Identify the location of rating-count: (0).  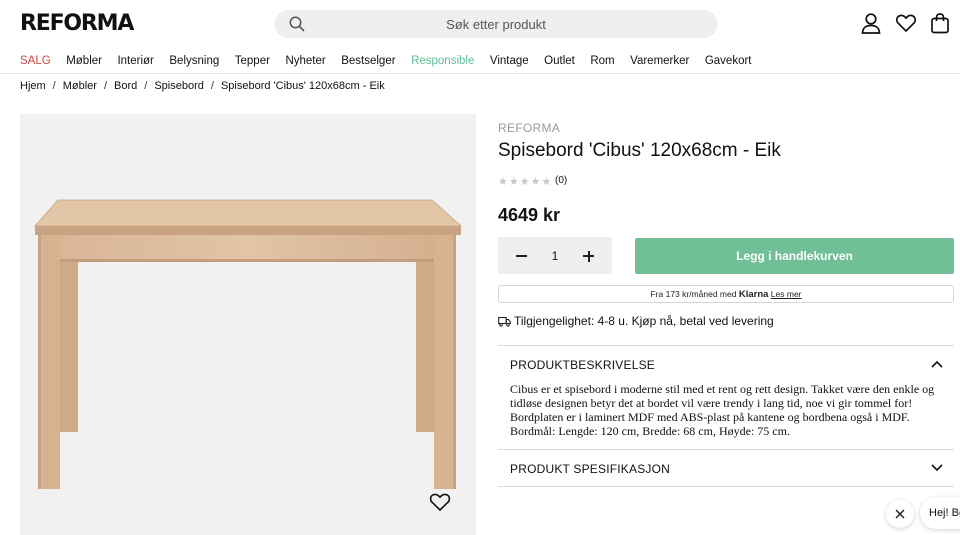
(561, 180).